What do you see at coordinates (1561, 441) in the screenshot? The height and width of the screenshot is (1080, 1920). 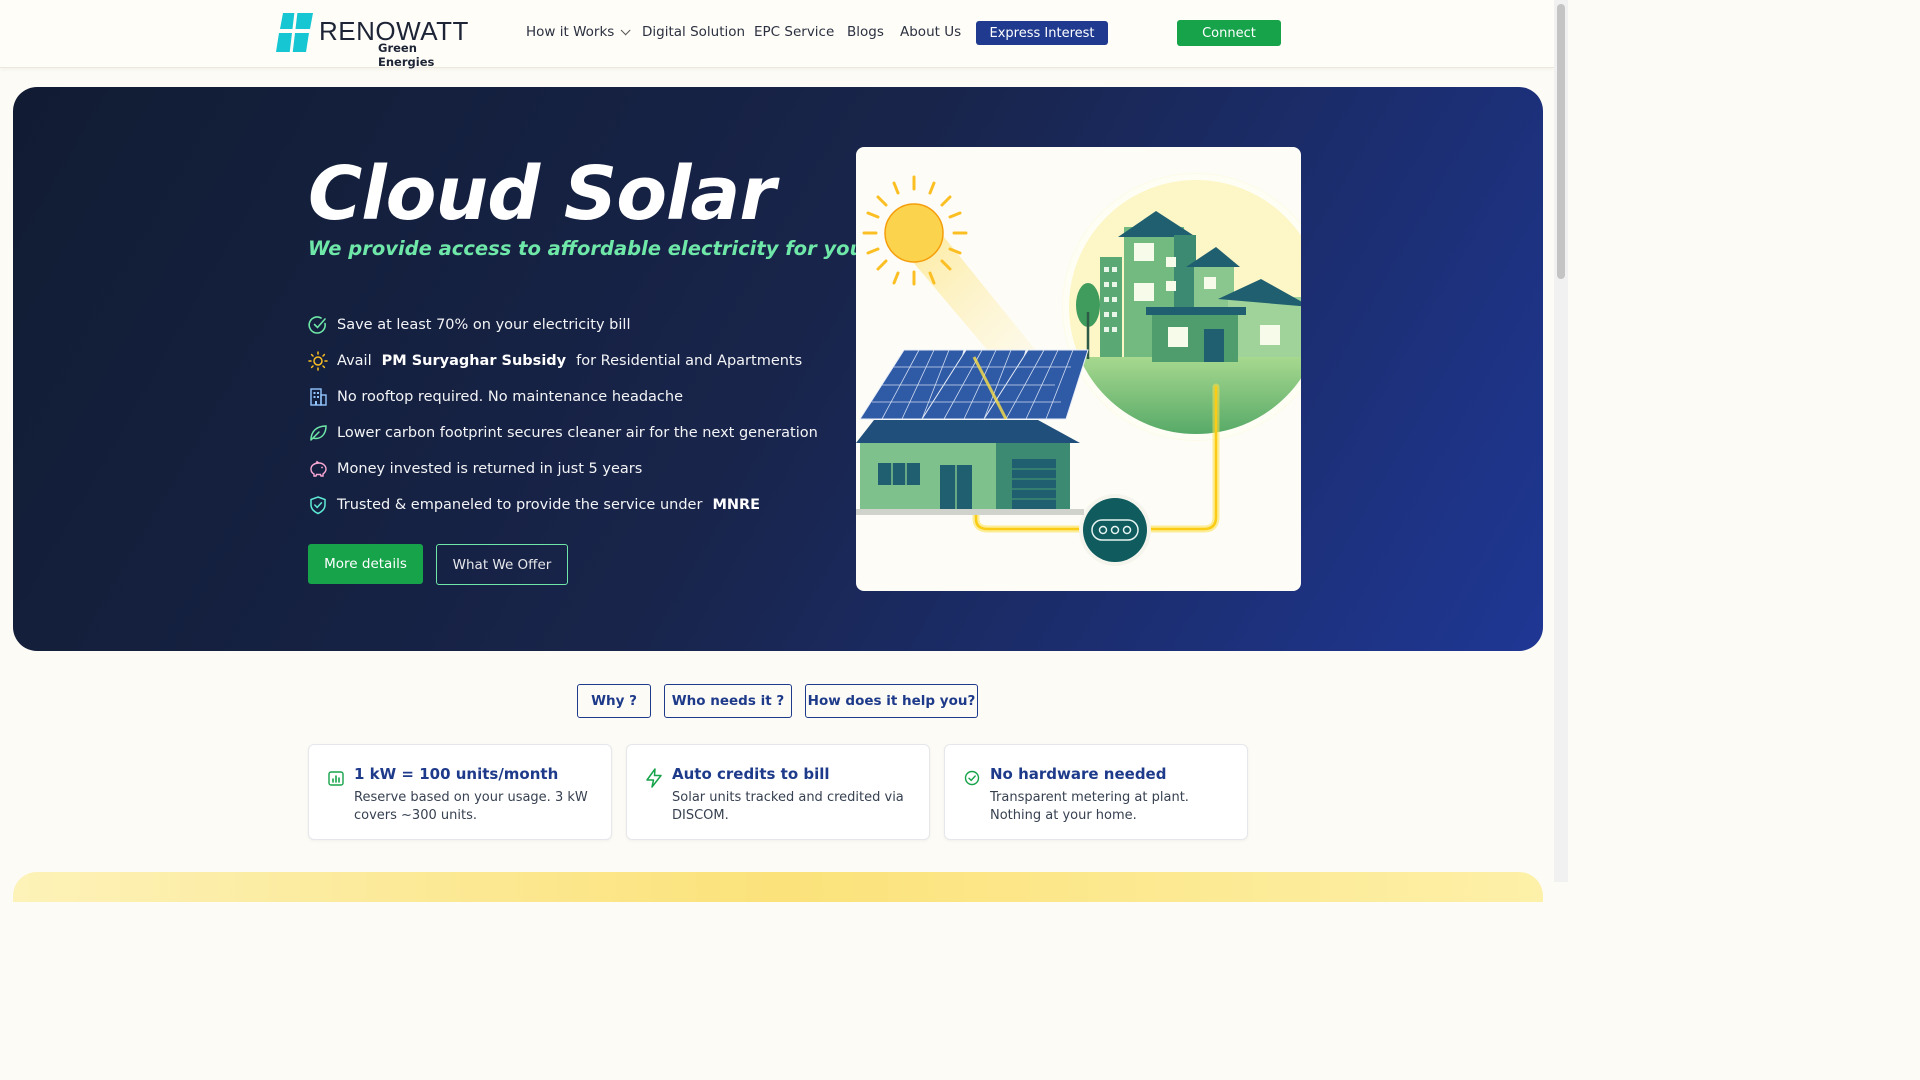 I see `page-scrollbar` at bounding box center [1561, 441].